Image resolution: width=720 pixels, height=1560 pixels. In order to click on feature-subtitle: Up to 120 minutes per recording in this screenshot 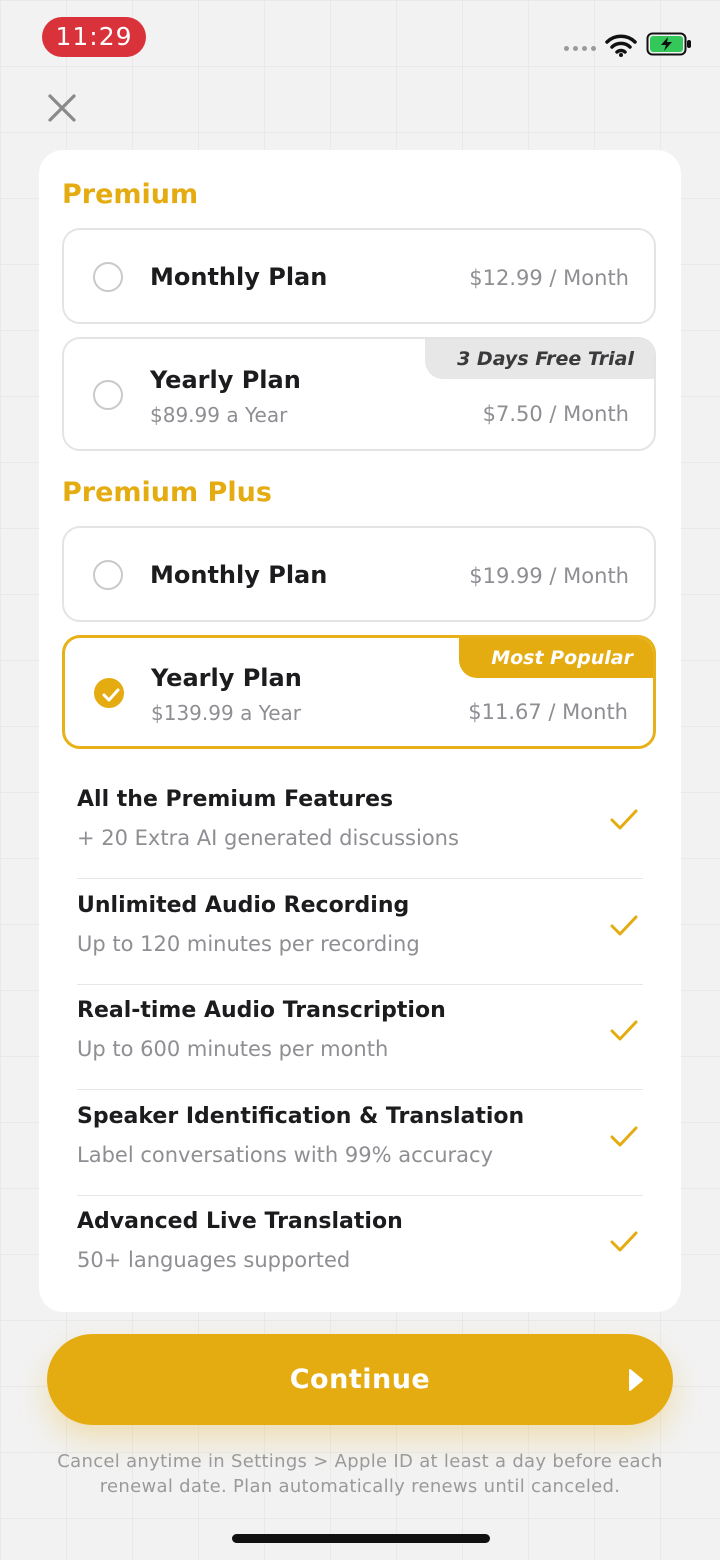, I will do `click(248, 944)`.